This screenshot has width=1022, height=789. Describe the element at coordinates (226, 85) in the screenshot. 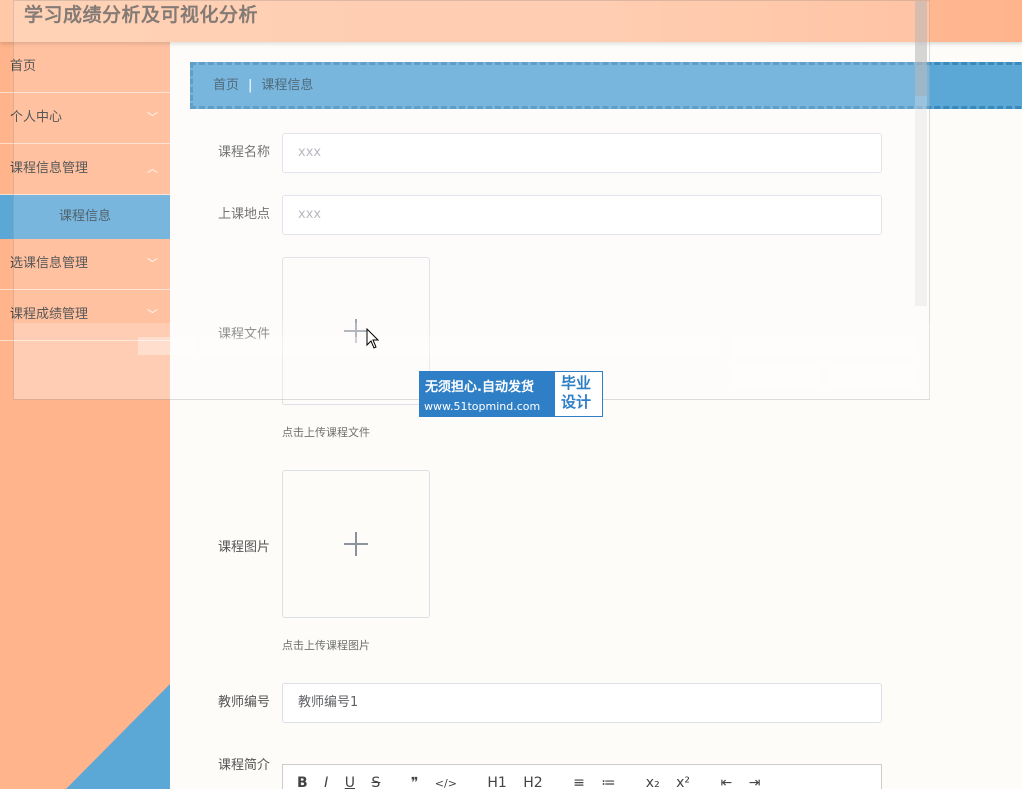

I see `breadcrumb-home: 首页` at that location.